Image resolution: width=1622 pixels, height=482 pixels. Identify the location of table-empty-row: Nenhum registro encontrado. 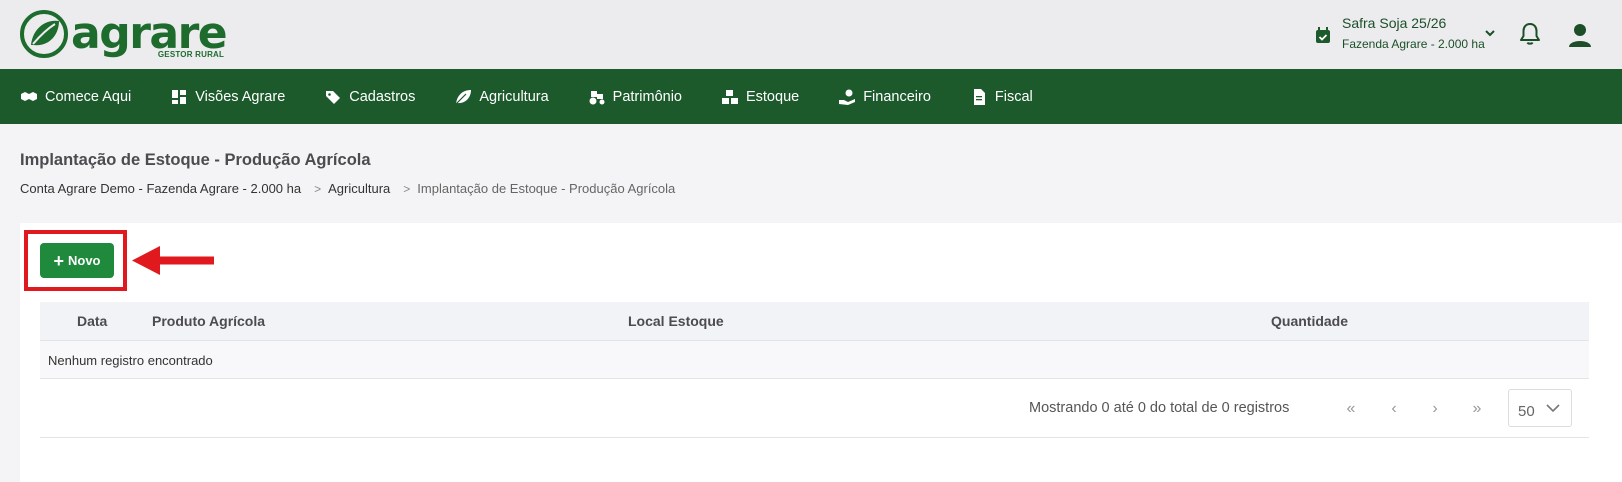
(814, 360).